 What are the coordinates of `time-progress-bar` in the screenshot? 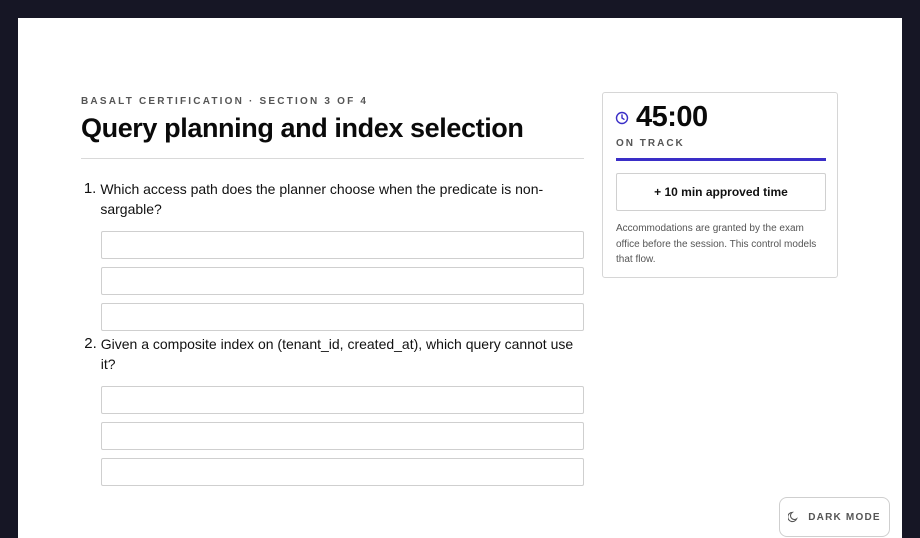 It's located at (721, 159).